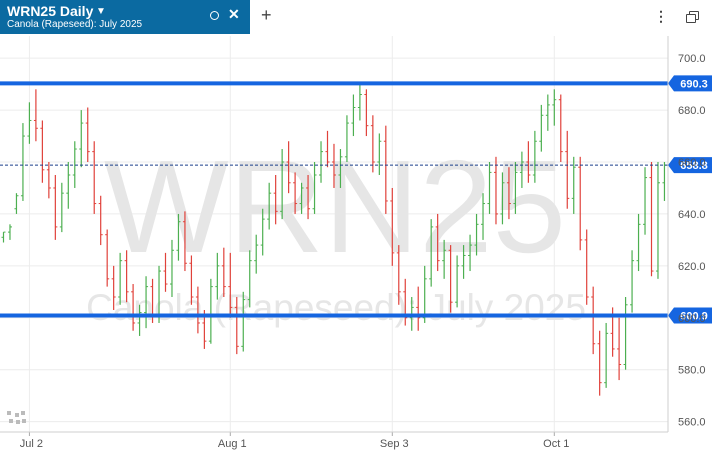 The image size is (712, 456). Describe the element at coordinates (336, 307) in the screenshot. I see `watermark-name: Canola (Rapeseed): July 2025` at that location.